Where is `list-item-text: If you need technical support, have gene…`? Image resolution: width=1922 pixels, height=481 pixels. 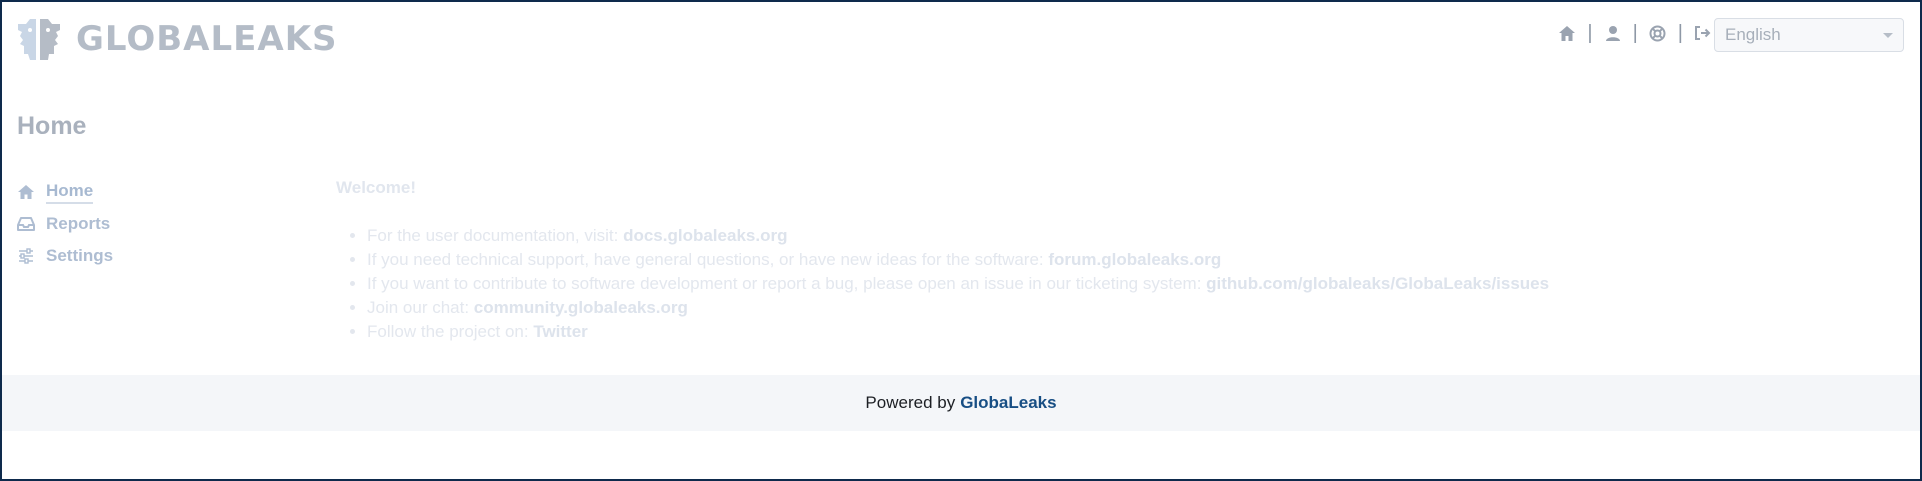
list-item-text: If you need technical support, have gene… is located at coordinates (705, 259).